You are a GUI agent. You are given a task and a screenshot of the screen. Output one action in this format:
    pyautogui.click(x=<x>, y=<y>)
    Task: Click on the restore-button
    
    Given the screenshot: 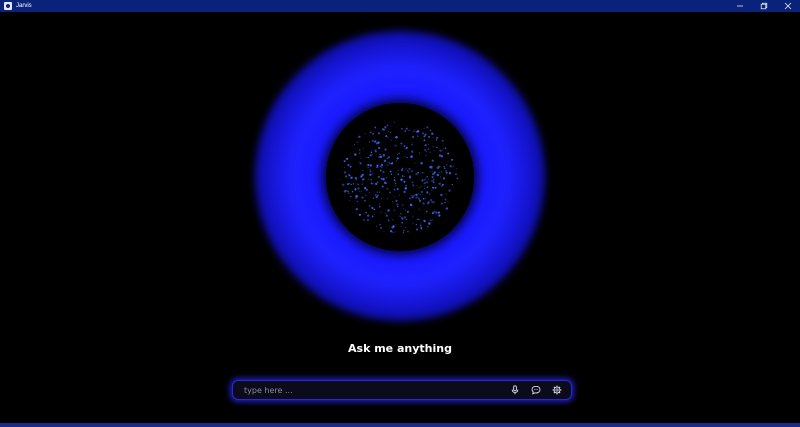 What is the action you would take?
    pyautogui.click(x=764, y=6)
    